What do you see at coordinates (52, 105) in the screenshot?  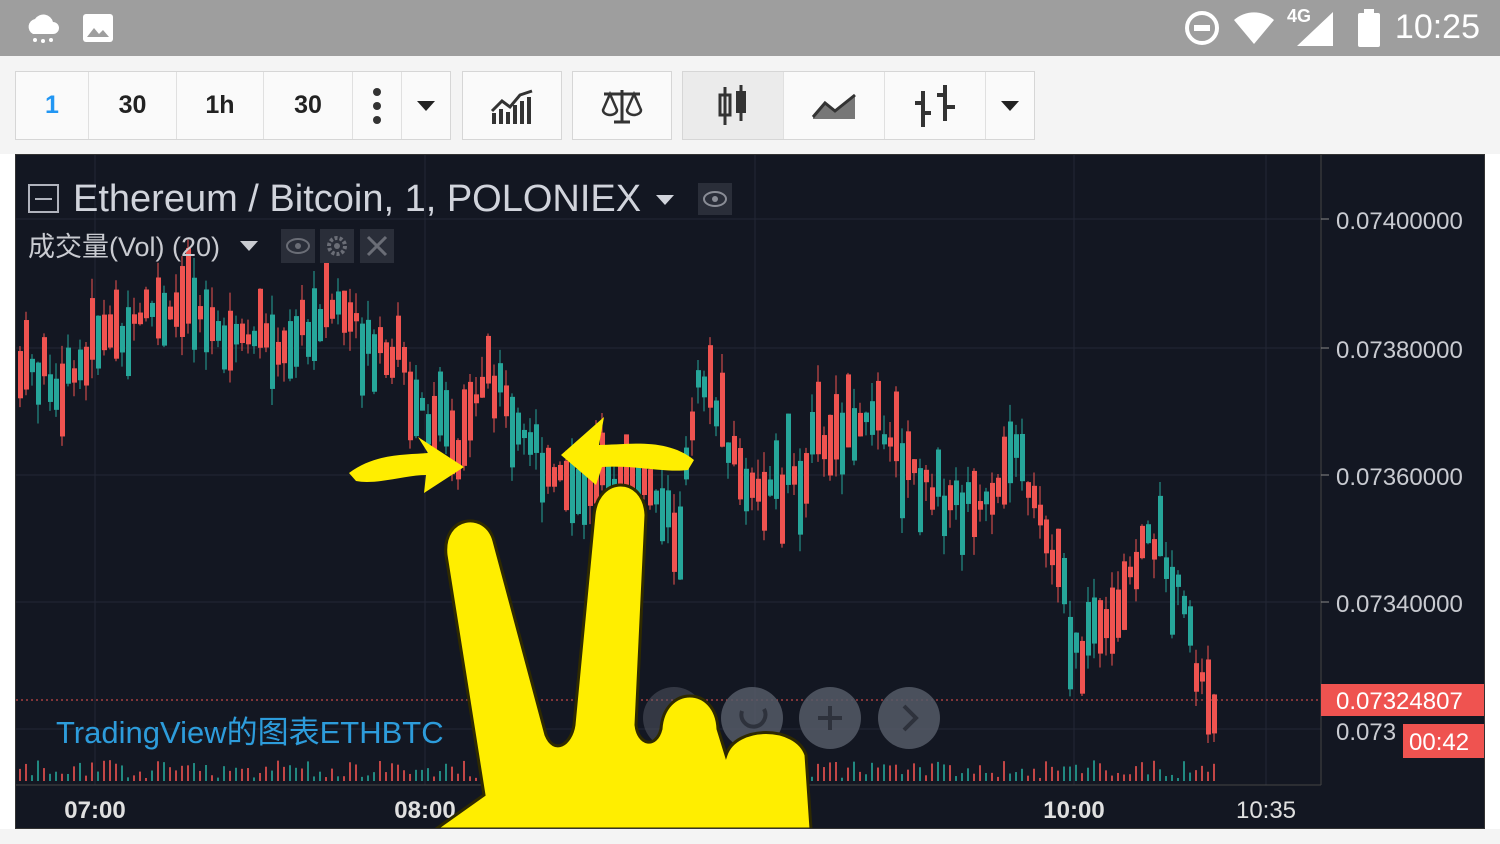 I see `interval-1m-button: 1` at bounding box center [52, 105].